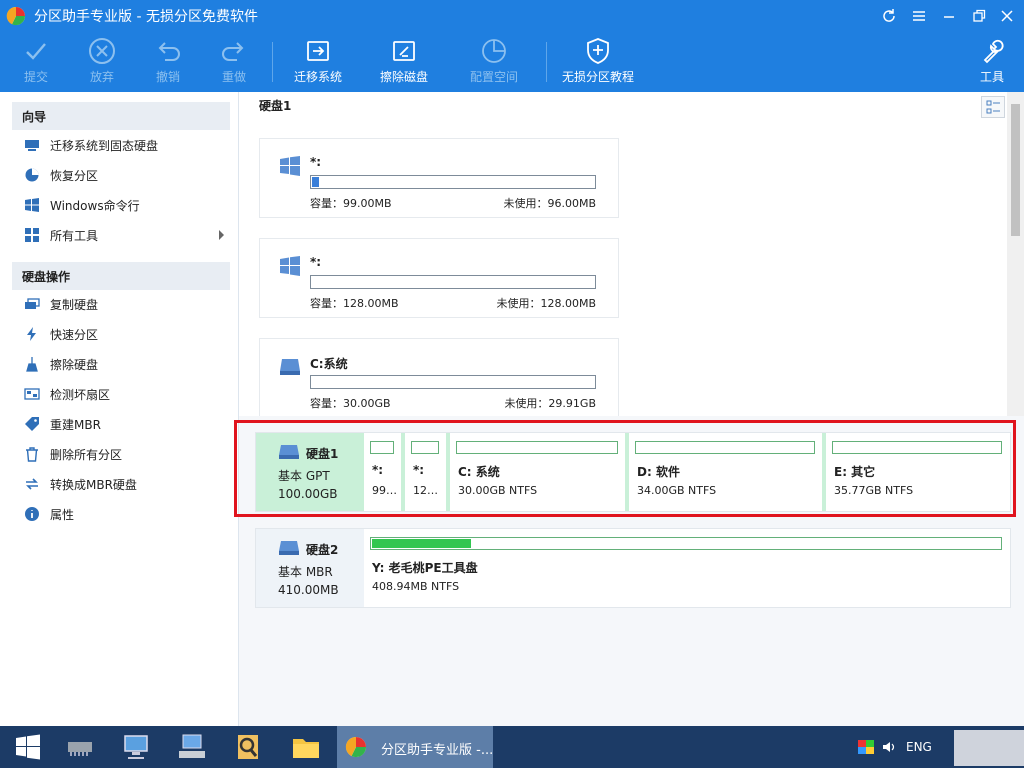  What do you see at coordinates (316, 262) in the screenshot?
I see `partition-name: *:` at bounding box center [316, 262].